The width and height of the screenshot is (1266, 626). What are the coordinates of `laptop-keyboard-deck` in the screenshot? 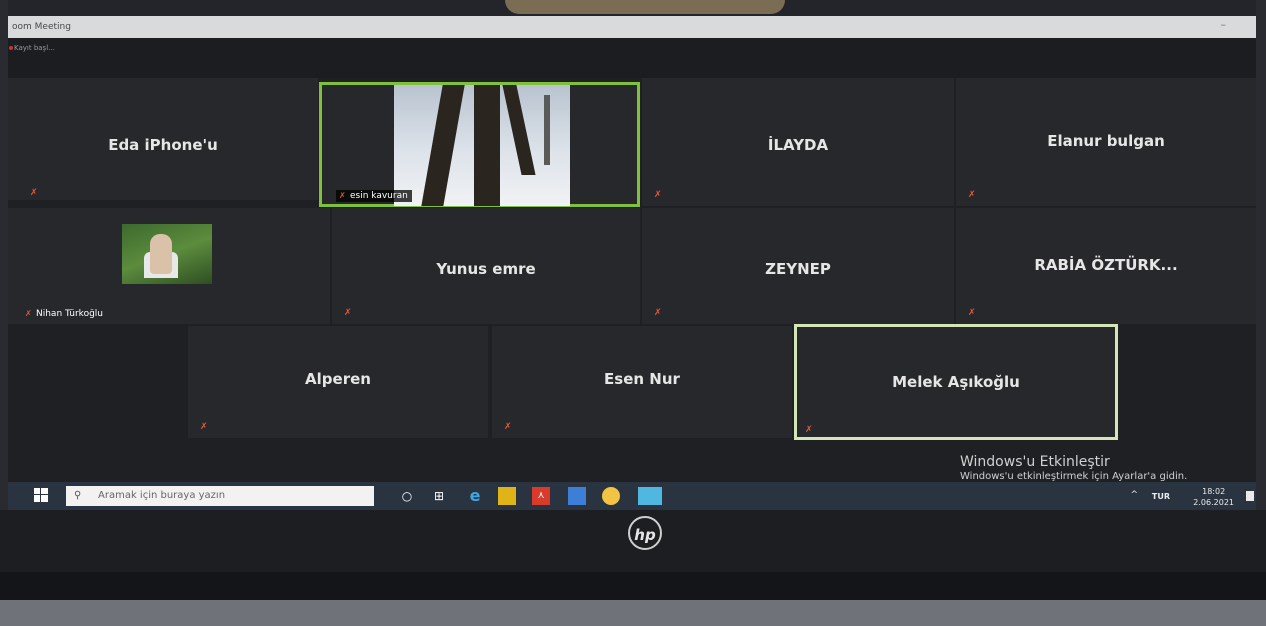 It's located at (633, 613).